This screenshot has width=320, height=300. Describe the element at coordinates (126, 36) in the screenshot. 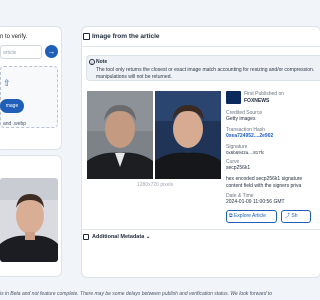

I see `panel-title: Image from the article` at that location.